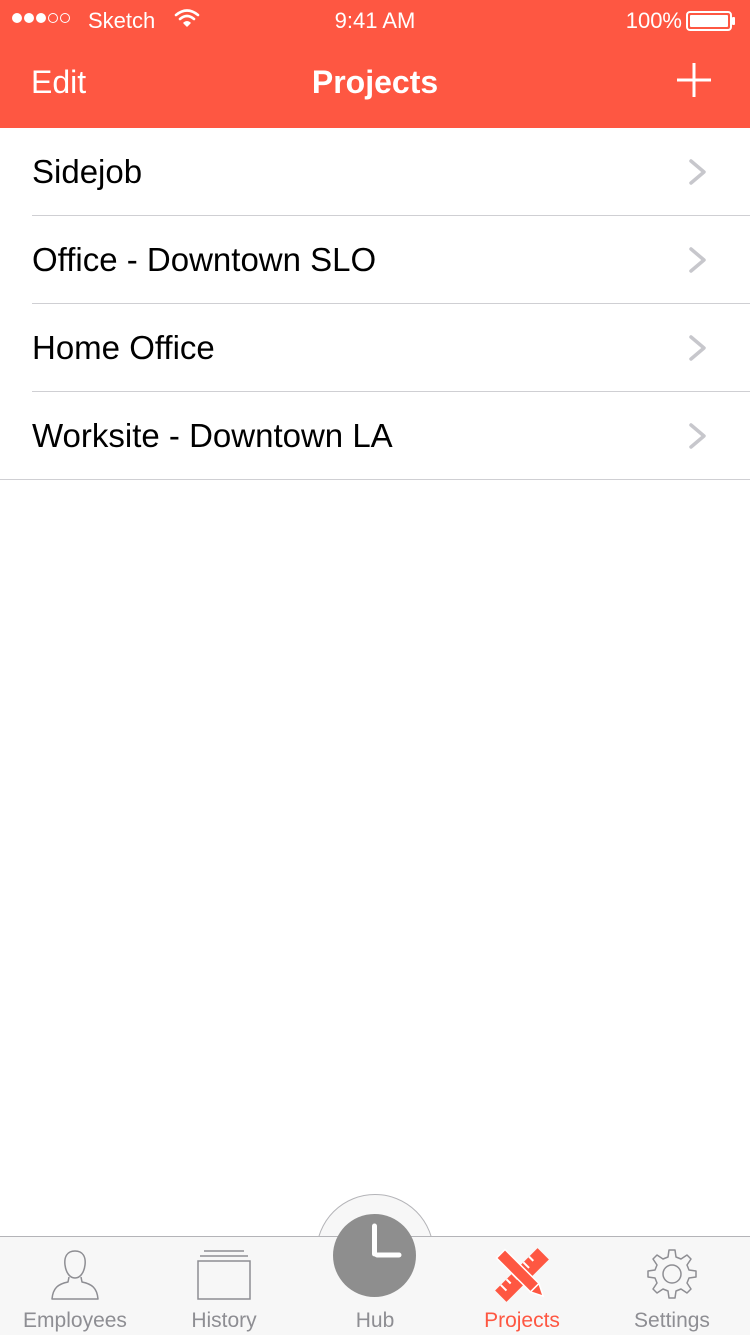  What do you see at coordinates (522, 1320) in the screenshot?
I see `tab-label: Projects` at bounding box center [522, 1320].